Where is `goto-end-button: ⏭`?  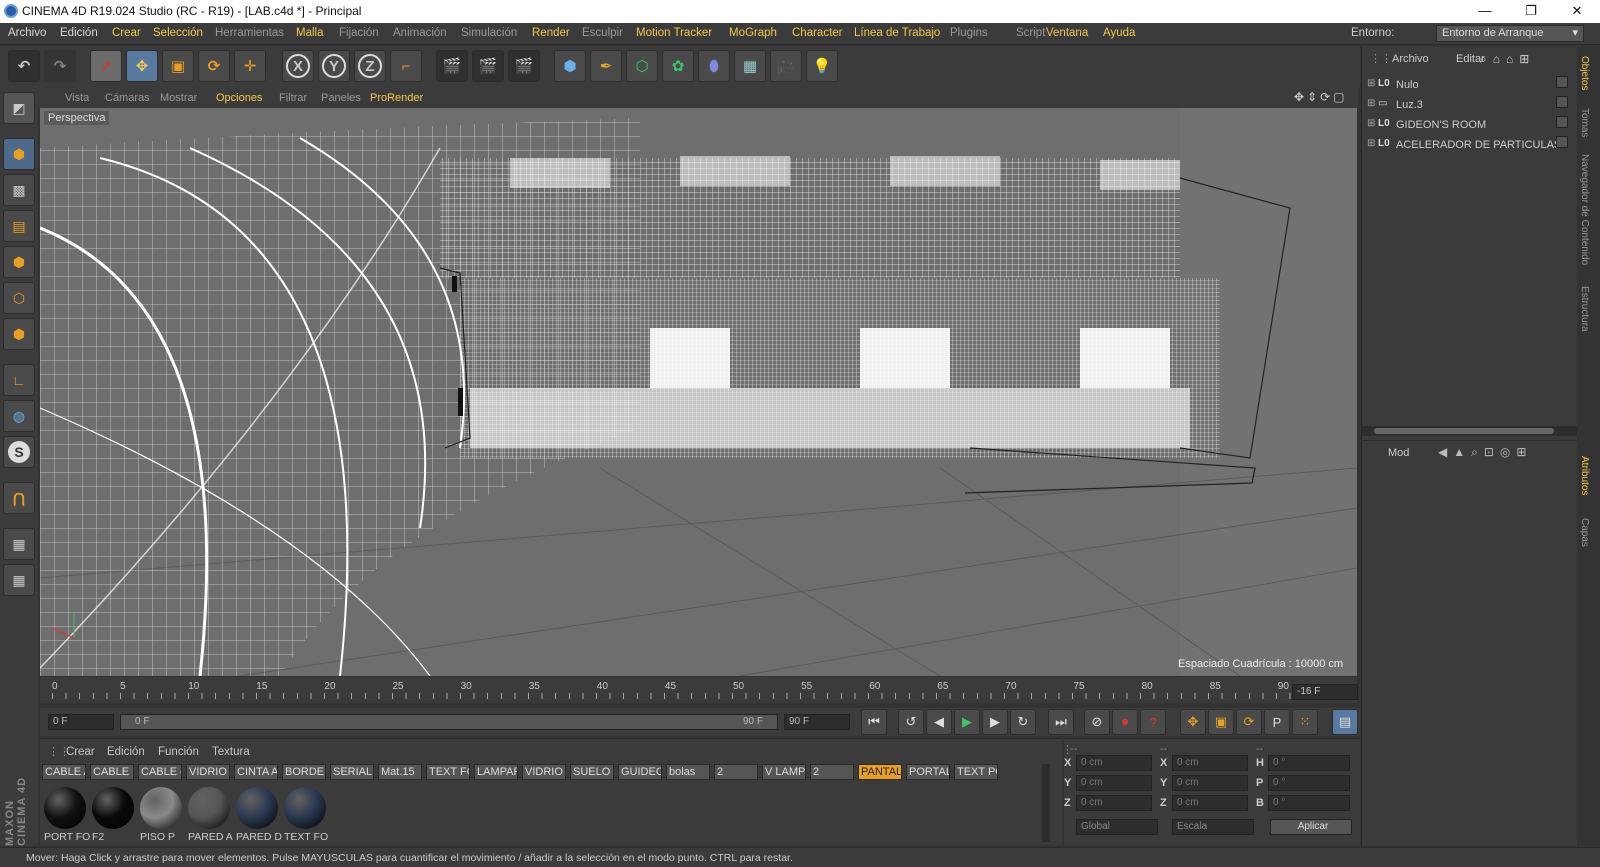 goto-end-button: ⏭ is located at coordinates (1061, 722).